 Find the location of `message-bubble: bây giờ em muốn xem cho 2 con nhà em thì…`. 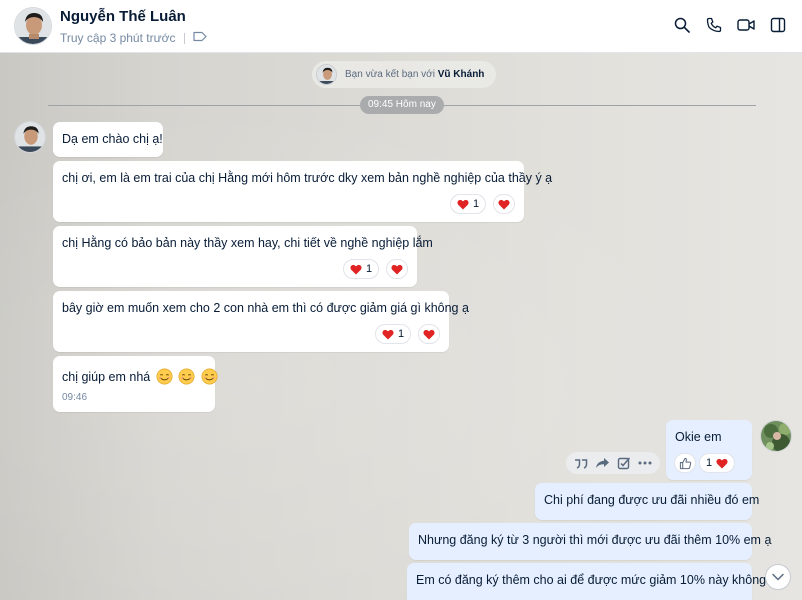

message-bubble: bây giờ em muốn xem cho 2 con nhà em thì… is located at coordinates (261, 321).